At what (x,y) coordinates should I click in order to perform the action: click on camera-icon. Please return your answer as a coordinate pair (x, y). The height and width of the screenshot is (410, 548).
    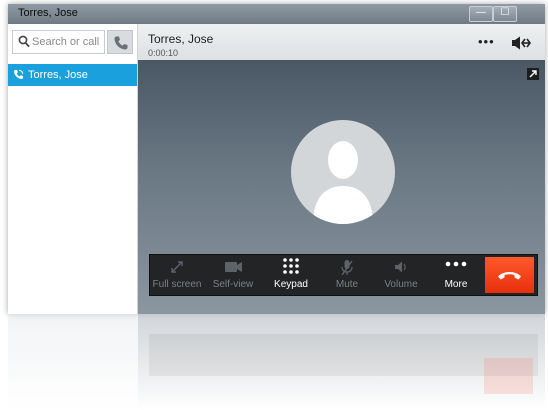
    Looking at the image, I should click on (233, 267).